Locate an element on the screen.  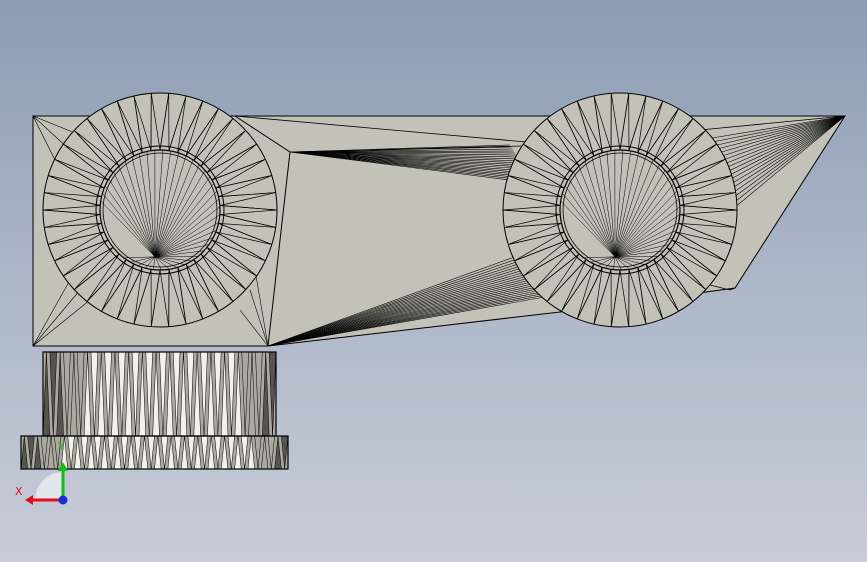
view-plane-icon is located at coordinates (49, 486).